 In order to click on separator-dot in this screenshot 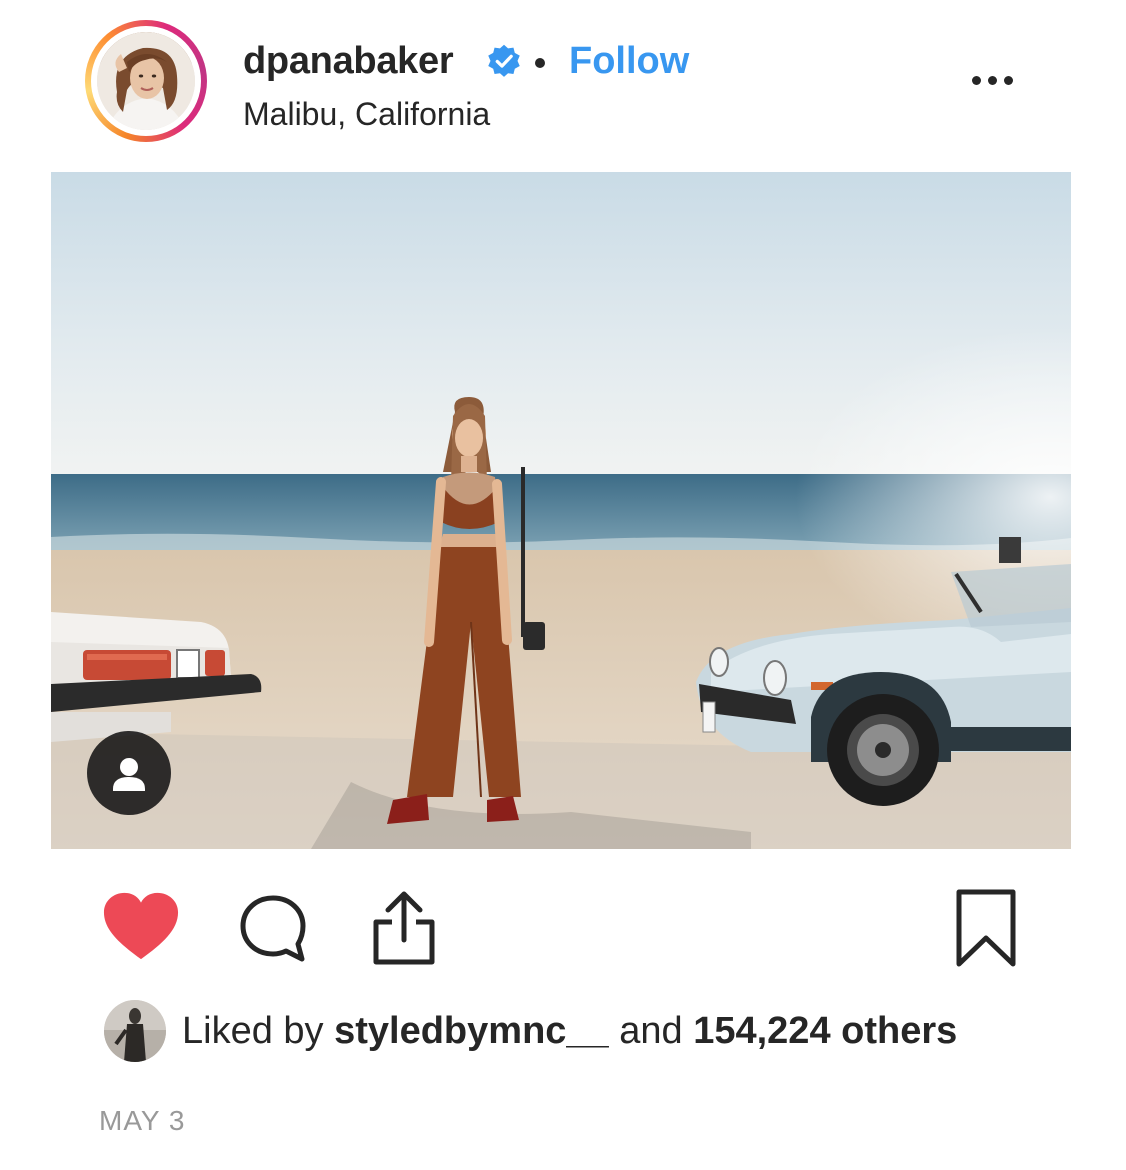, I will do `click(540, 63)`.